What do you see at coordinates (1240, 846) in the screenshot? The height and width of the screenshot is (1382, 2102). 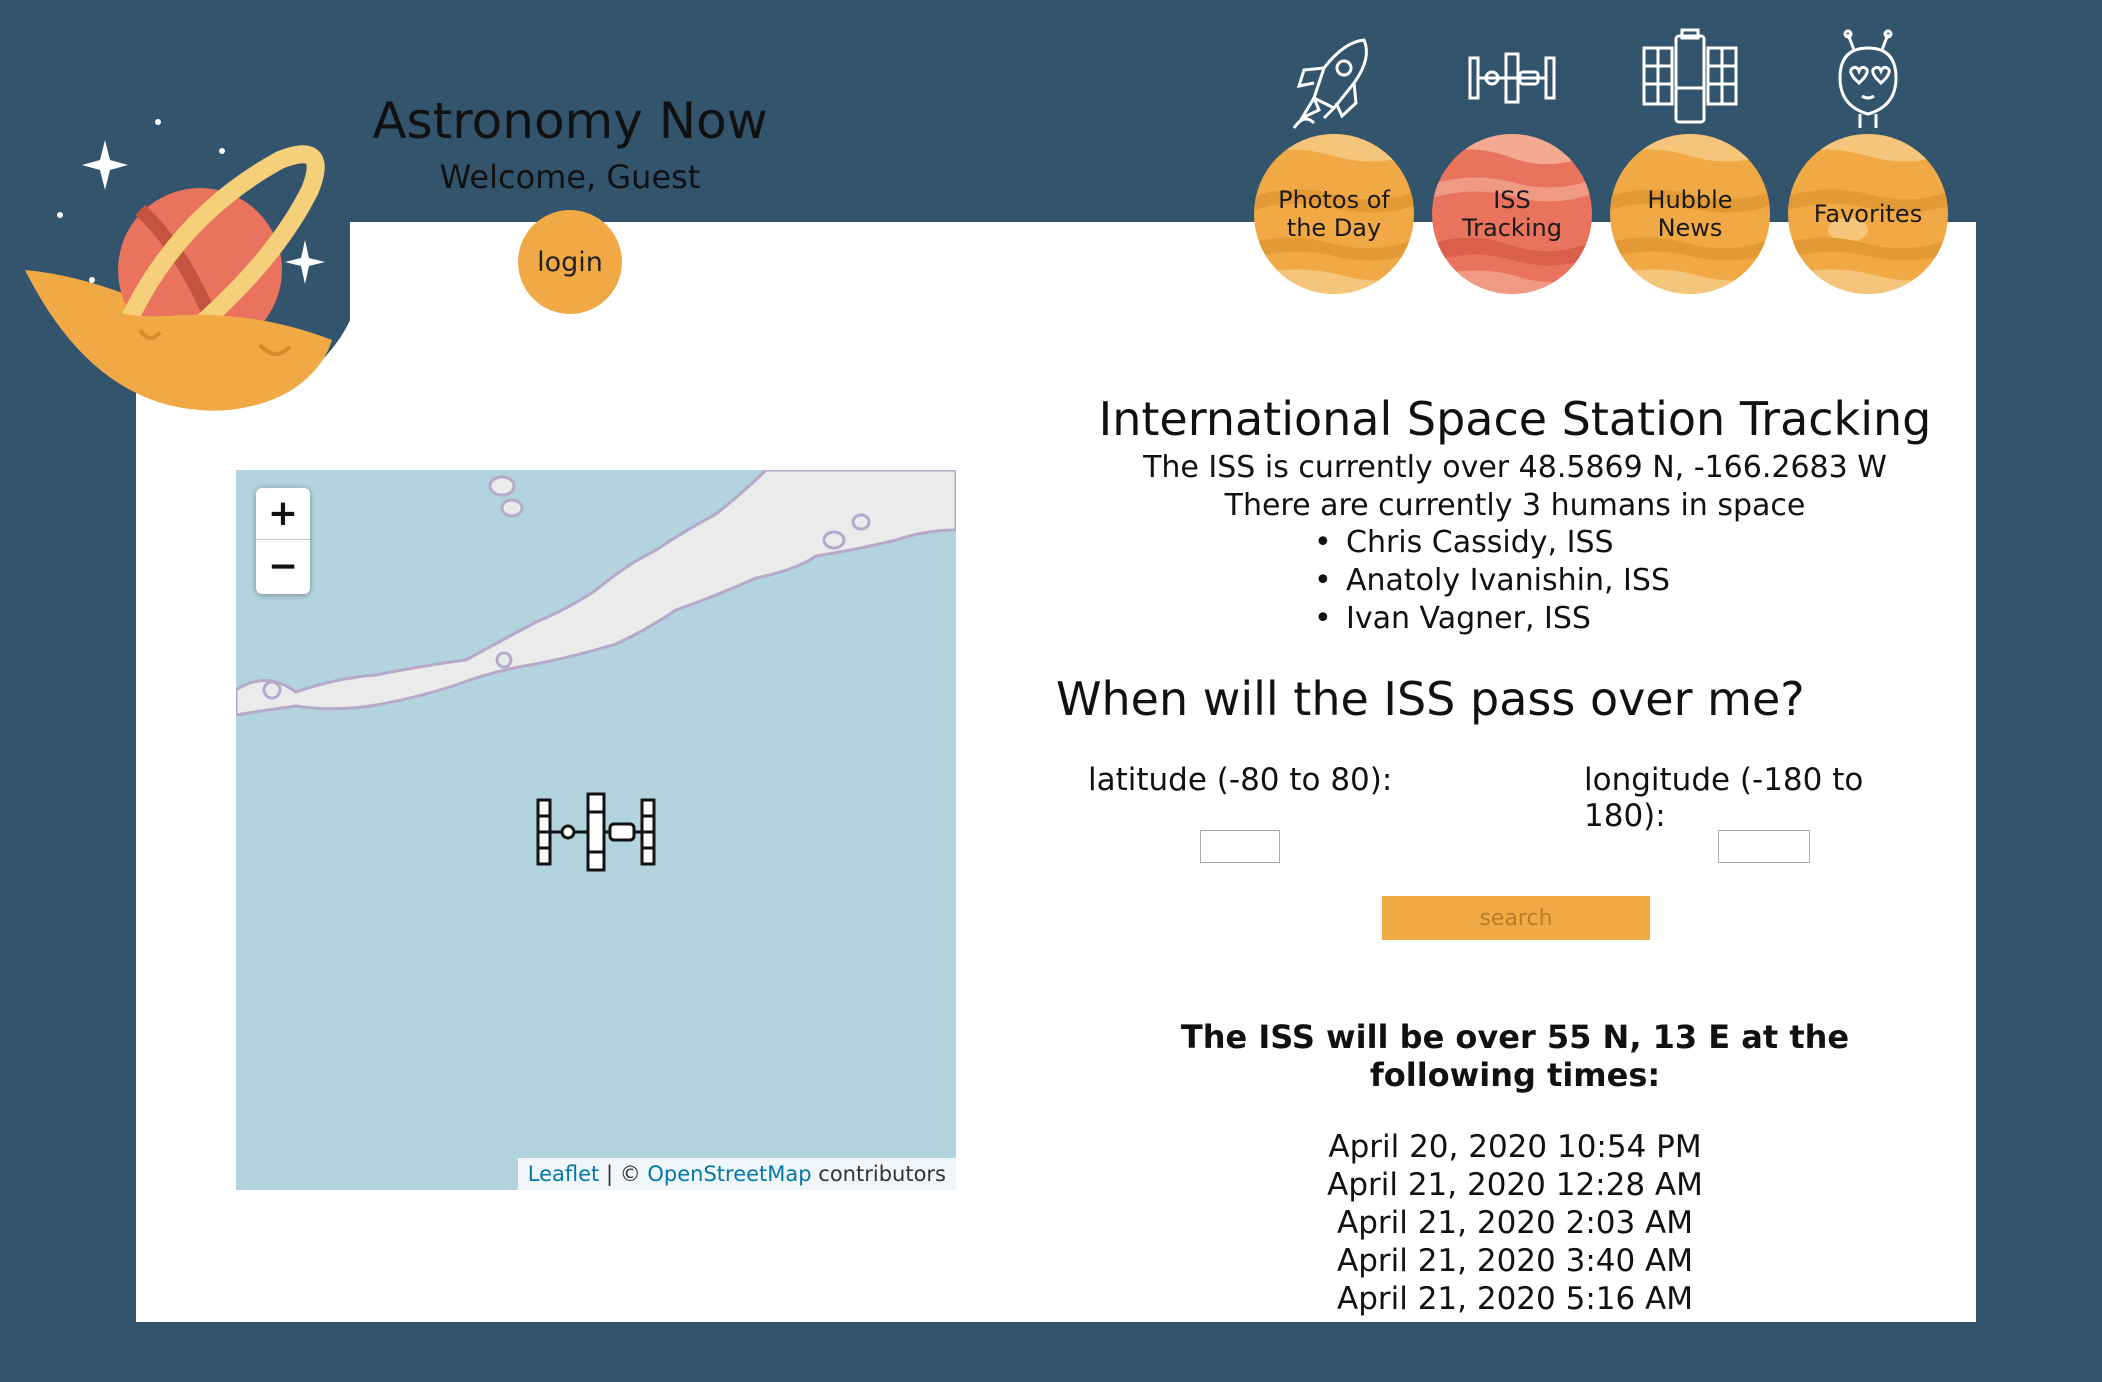 I see `latitude-input` at bounding box center [1240, 846].